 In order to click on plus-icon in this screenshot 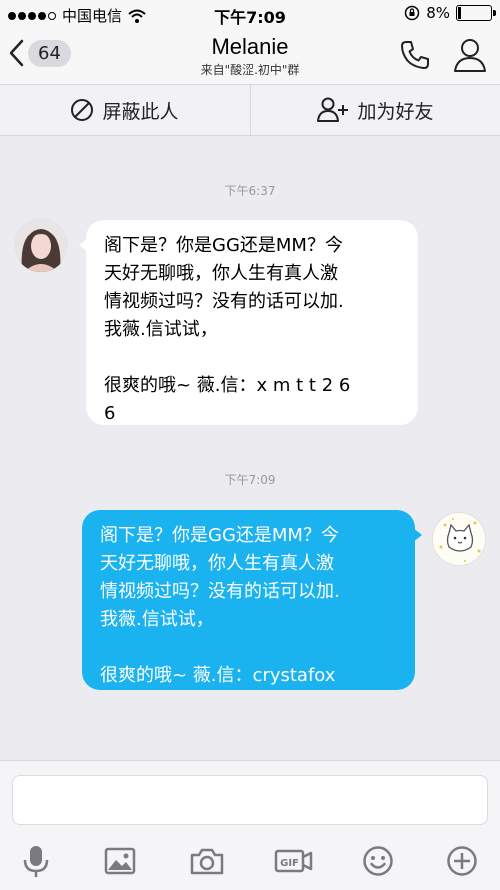, I will do `click(462, 861)`.